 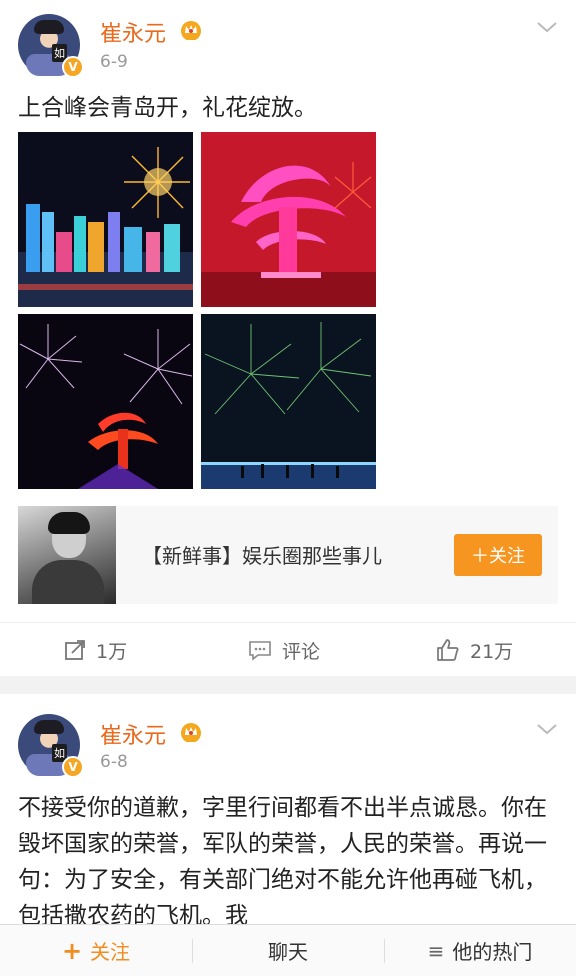 What do you see at coordinates (301, 651) in the screenshot?
I see `comment-label: 评论` at bounding box center [301, 651].